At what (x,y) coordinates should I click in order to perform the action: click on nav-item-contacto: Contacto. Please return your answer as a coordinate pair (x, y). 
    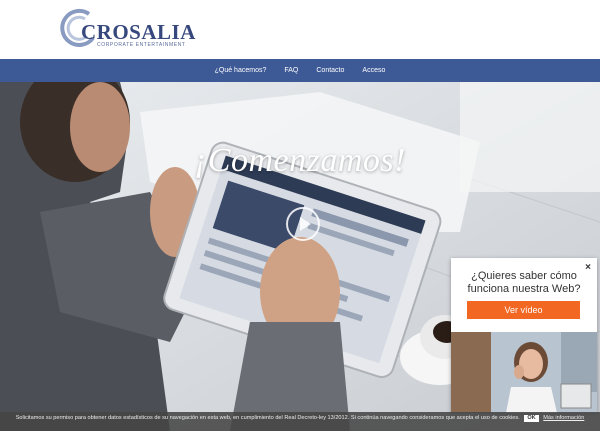
    Looking at the image, I should click on (330, 70).